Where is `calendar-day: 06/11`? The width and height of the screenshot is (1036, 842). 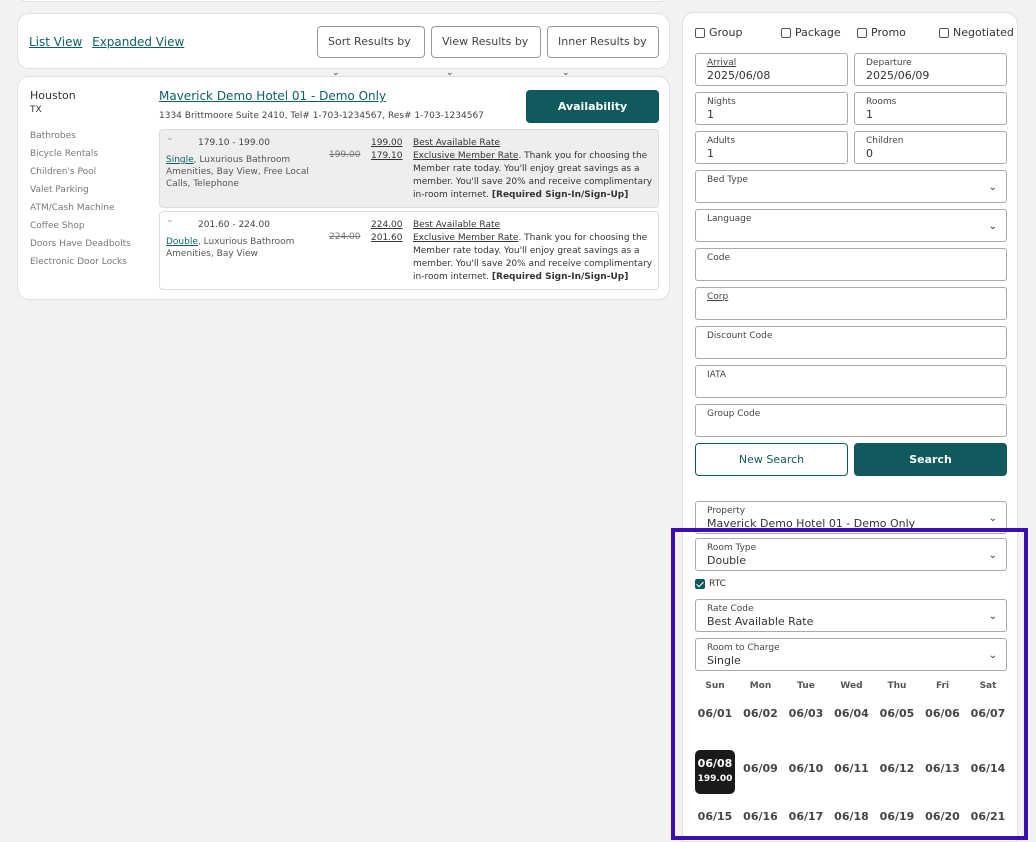 calendar-day: 06/11 is located at coordinates (852, 770).